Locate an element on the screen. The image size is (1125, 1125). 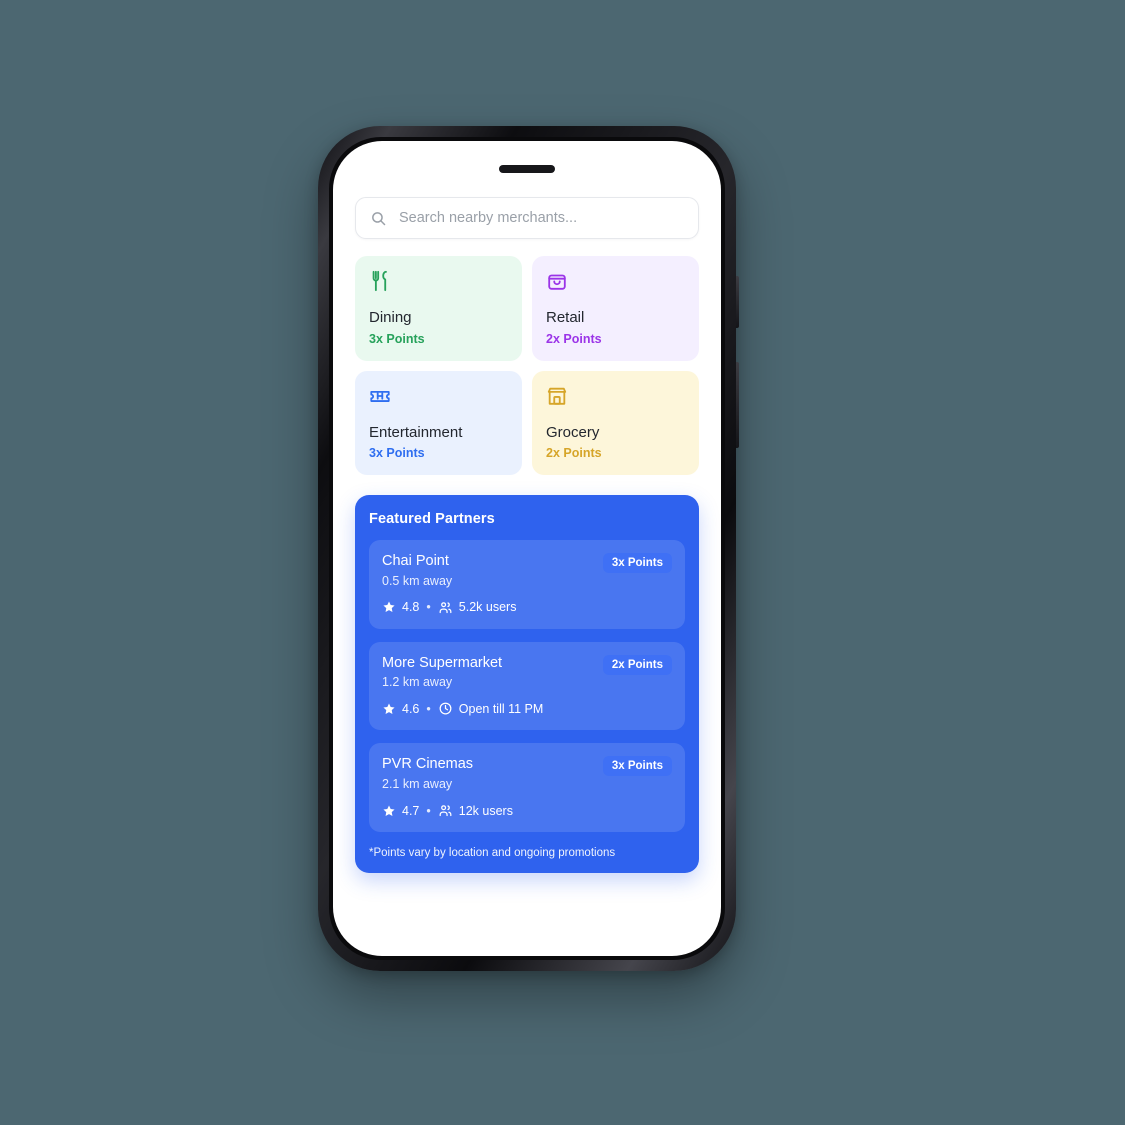
partner-header: More Supermarket 1.2 km away 2x Points is located at coordinates (527, 672).